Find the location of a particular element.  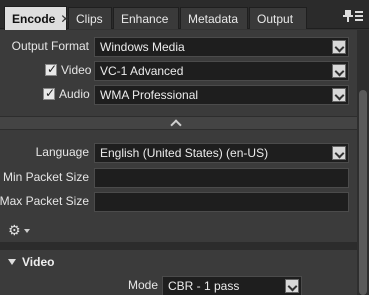

section-divider is located at coordinates (178, 246).